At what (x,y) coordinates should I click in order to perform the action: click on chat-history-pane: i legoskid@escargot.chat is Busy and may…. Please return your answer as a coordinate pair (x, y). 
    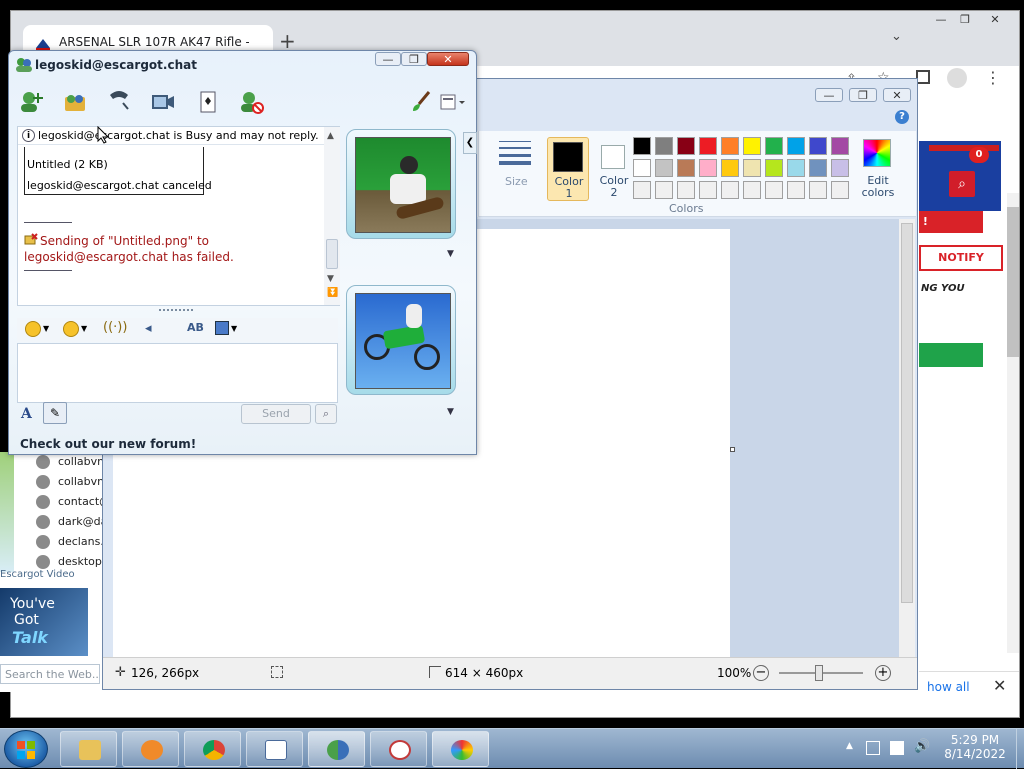
    Looking at the image, I should click on (178, 216).